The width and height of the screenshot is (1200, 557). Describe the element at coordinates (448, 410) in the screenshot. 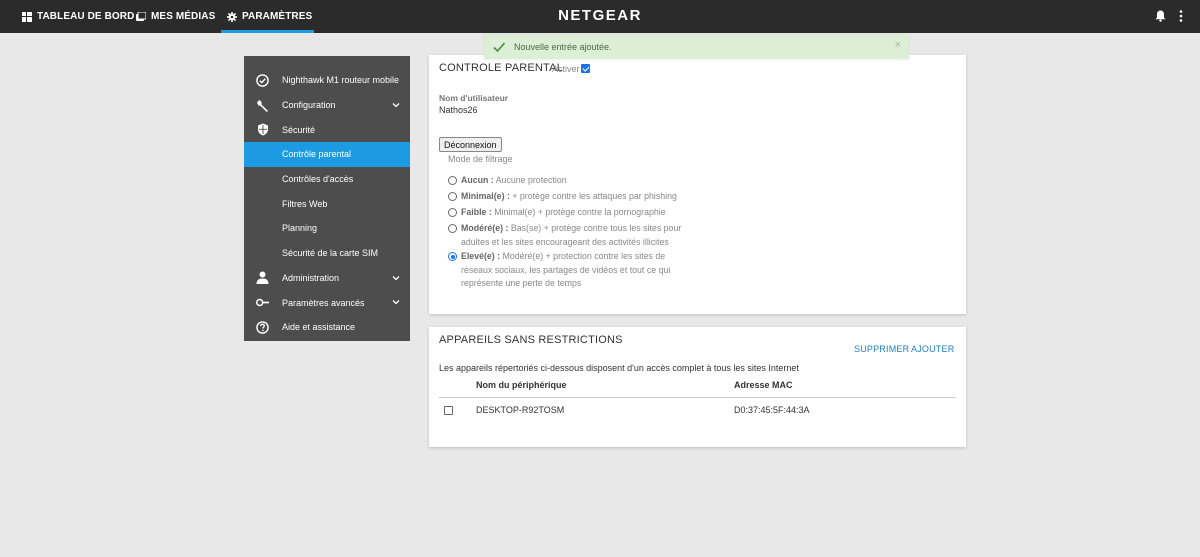

I see `row-checkbox` at that location.